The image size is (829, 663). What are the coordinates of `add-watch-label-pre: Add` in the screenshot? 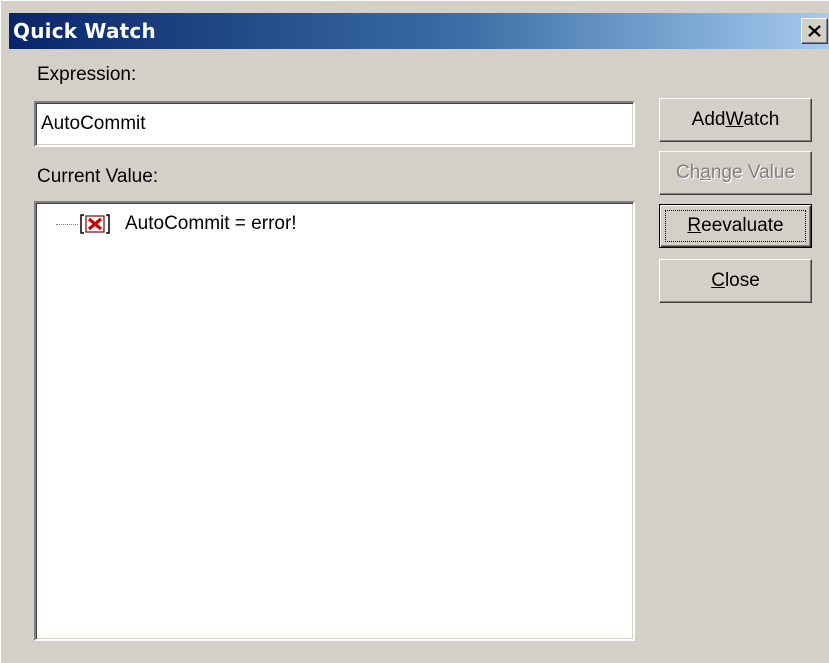 It's located at (708, 119).